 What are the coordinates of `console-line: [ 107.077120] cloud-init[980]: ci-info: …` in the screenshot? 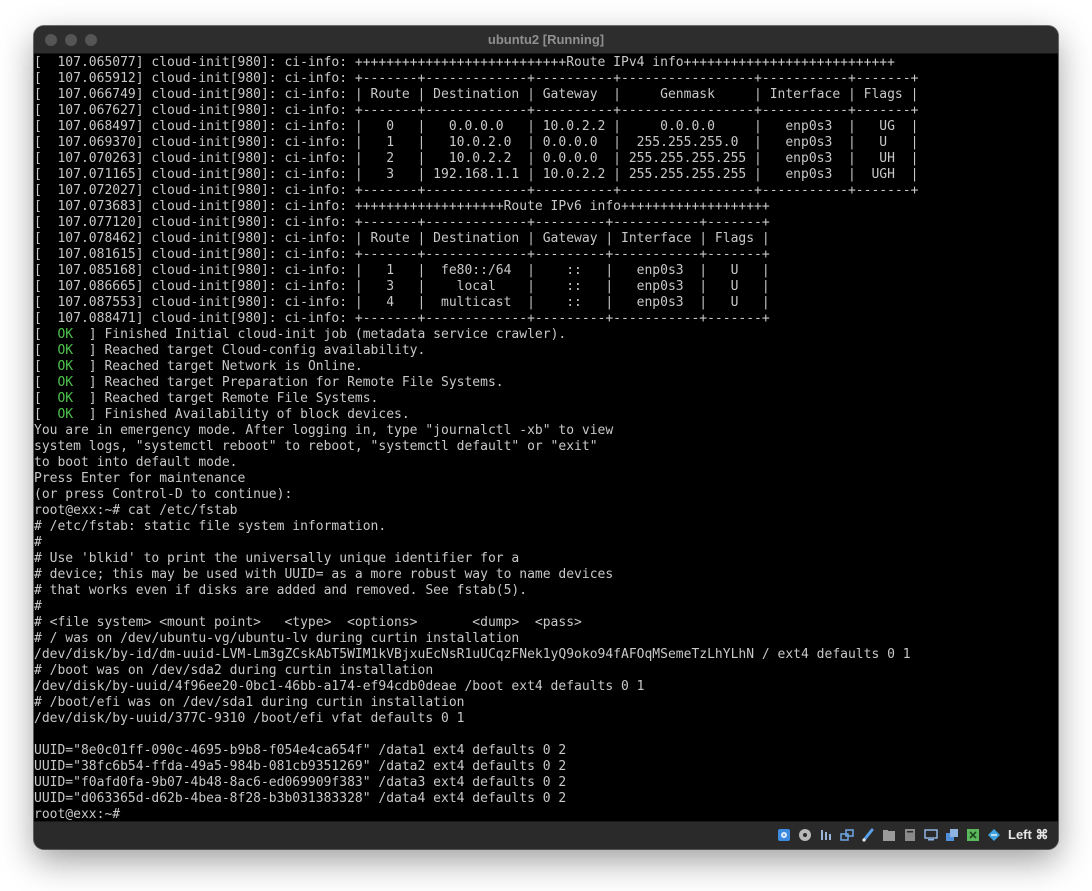 It's located at (402, 222).